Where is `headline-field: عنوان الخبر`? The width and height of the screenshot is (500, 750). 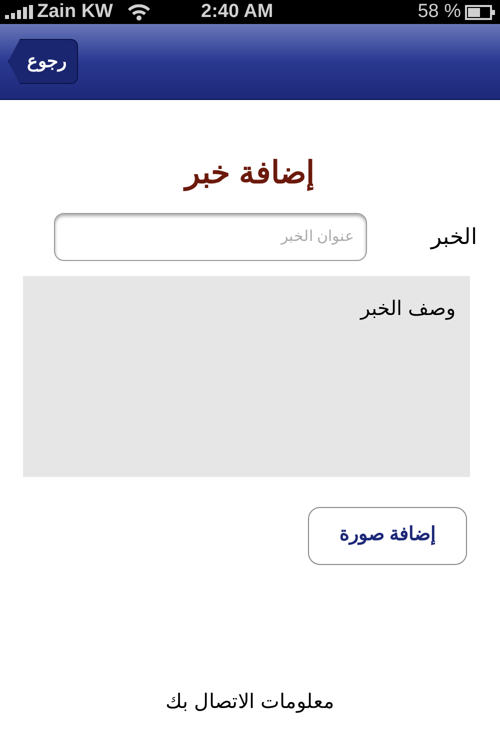
headline-field: عنوان الخبر is located at coordinates (210, 236).